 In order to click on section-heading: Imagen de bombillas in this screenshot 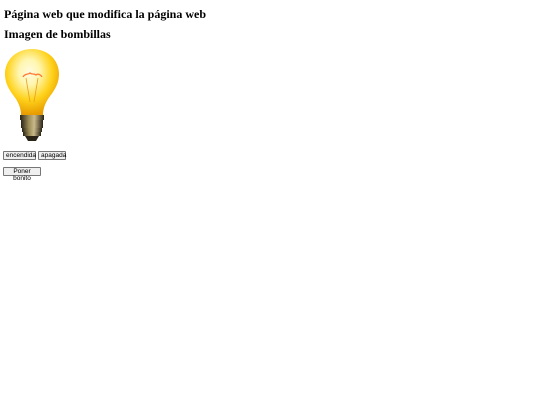, I will do `click(57, 34)`.